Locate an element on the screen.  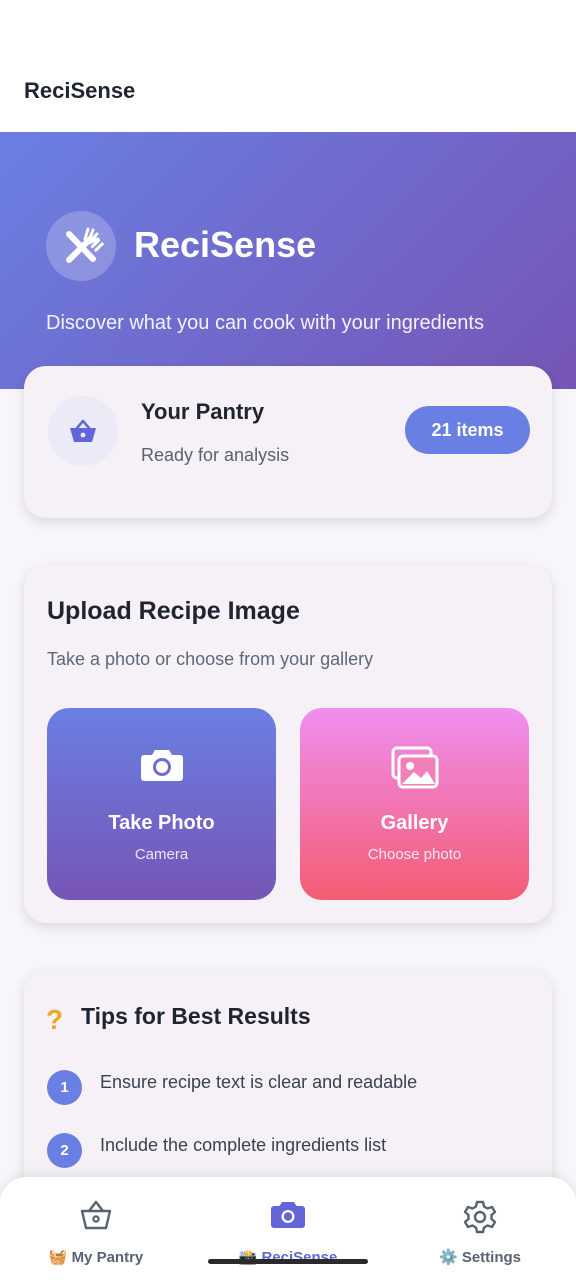
tip-number: 2 is located at coordinates (64, 1150).